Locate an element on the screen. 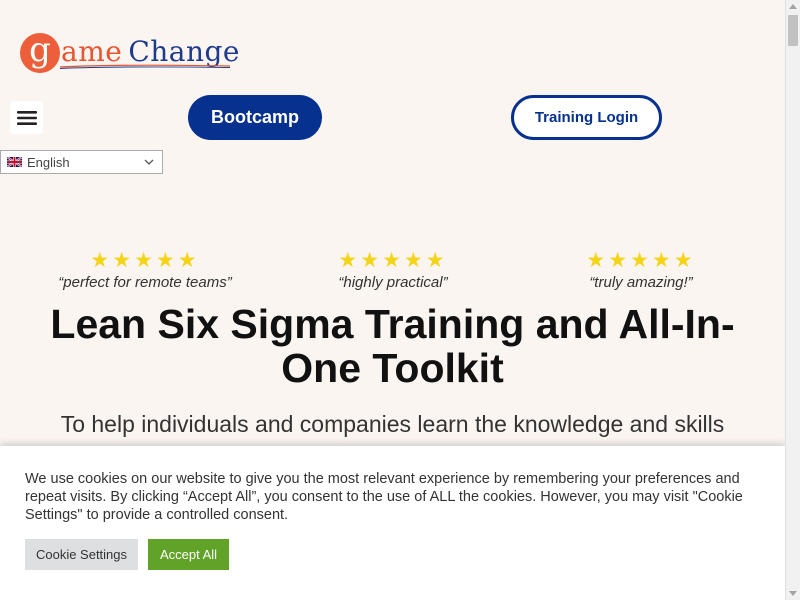 The image size is (800, 600). scroll-down-arrow-icon is located at coordinates (793, 593).